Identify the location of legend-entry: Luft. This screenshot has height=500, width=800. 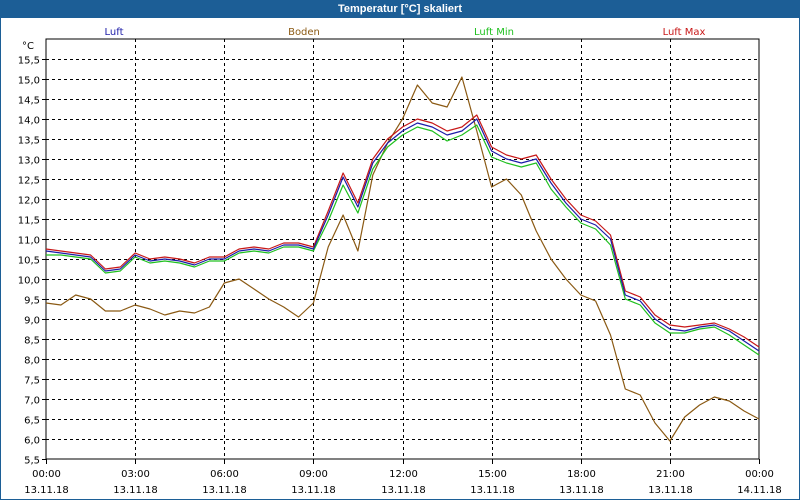
(114, 32).